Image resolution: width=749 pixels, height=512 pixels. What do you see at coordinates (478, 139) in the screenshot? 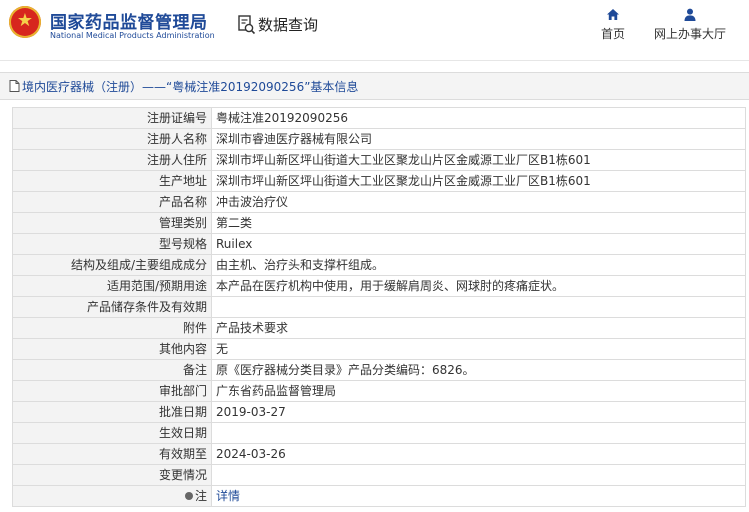
I see `field-value: 深圳市睿迪医疗器械有限公司` at bounding box center [478, 139].